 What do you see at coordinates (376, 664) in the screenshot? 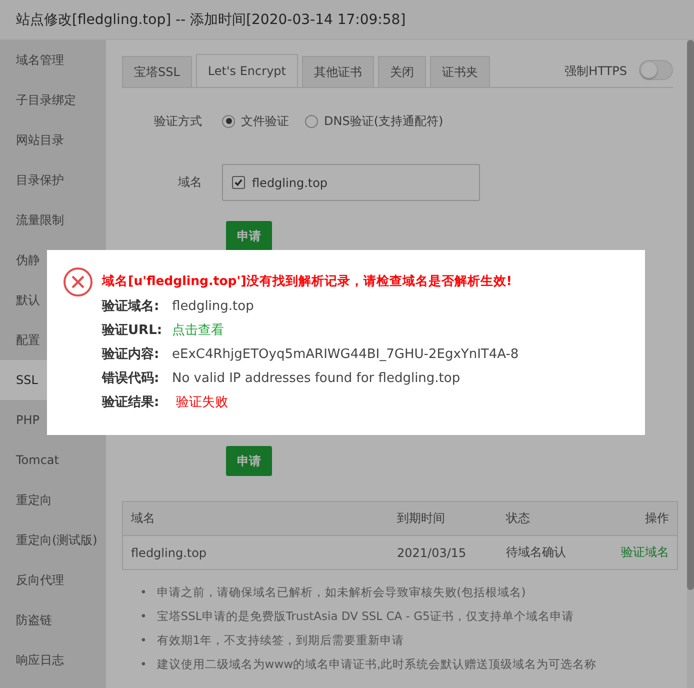
I see `note-item: 建议使用二级域名为www的域名申请证书,此时系统会默认赠送顶级域名为可选名称` at bounding box center [376, 664].